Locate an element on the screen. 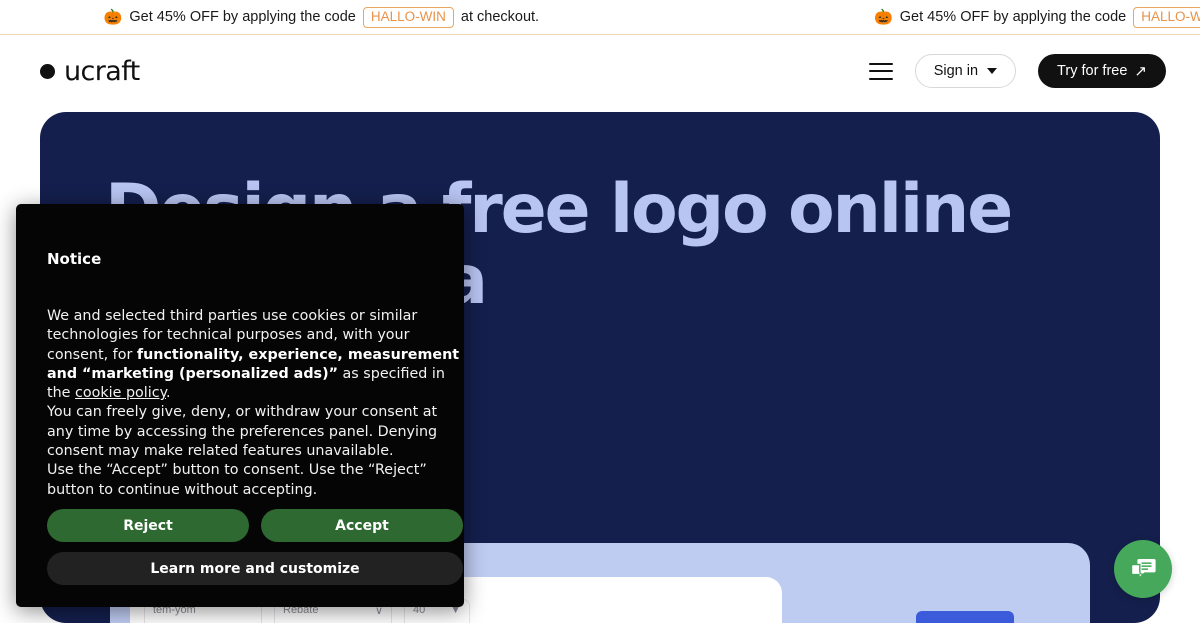  chat-widget-button is located at coordinates (1143, 569).